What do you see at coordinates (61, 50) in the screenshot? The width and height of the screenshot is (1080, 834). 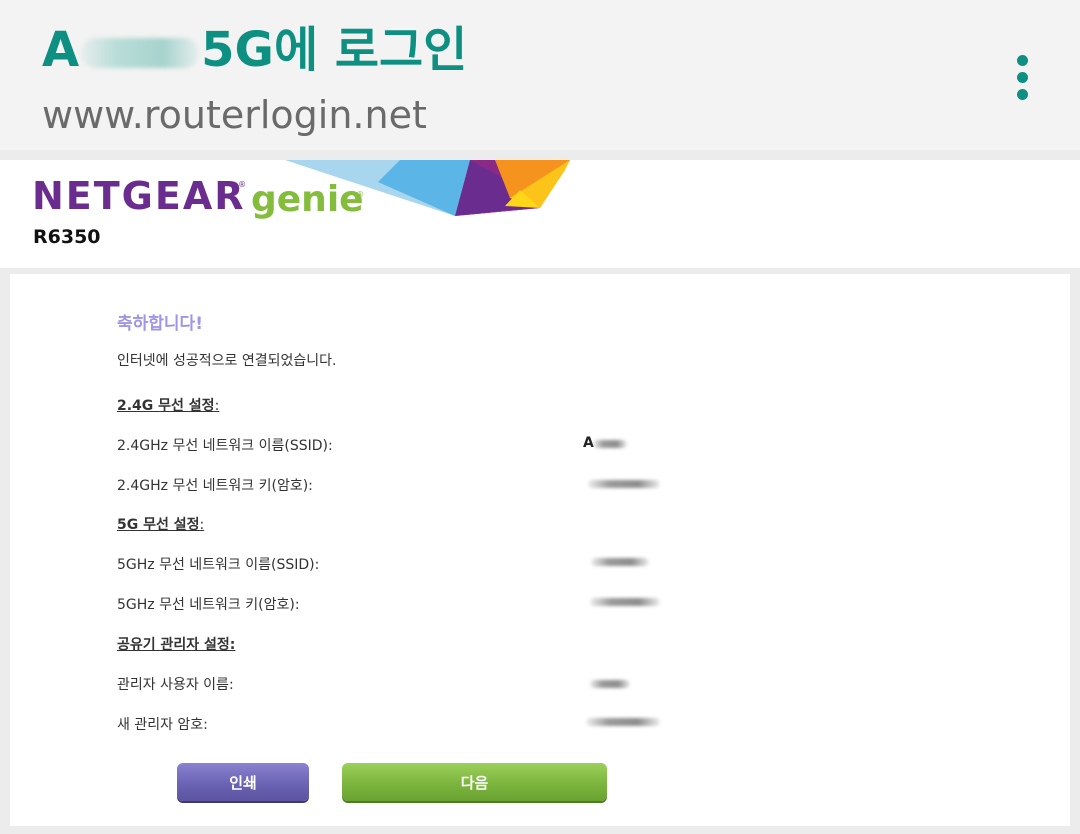 I see `title-prefix: A` at bounding box center [61, 50].